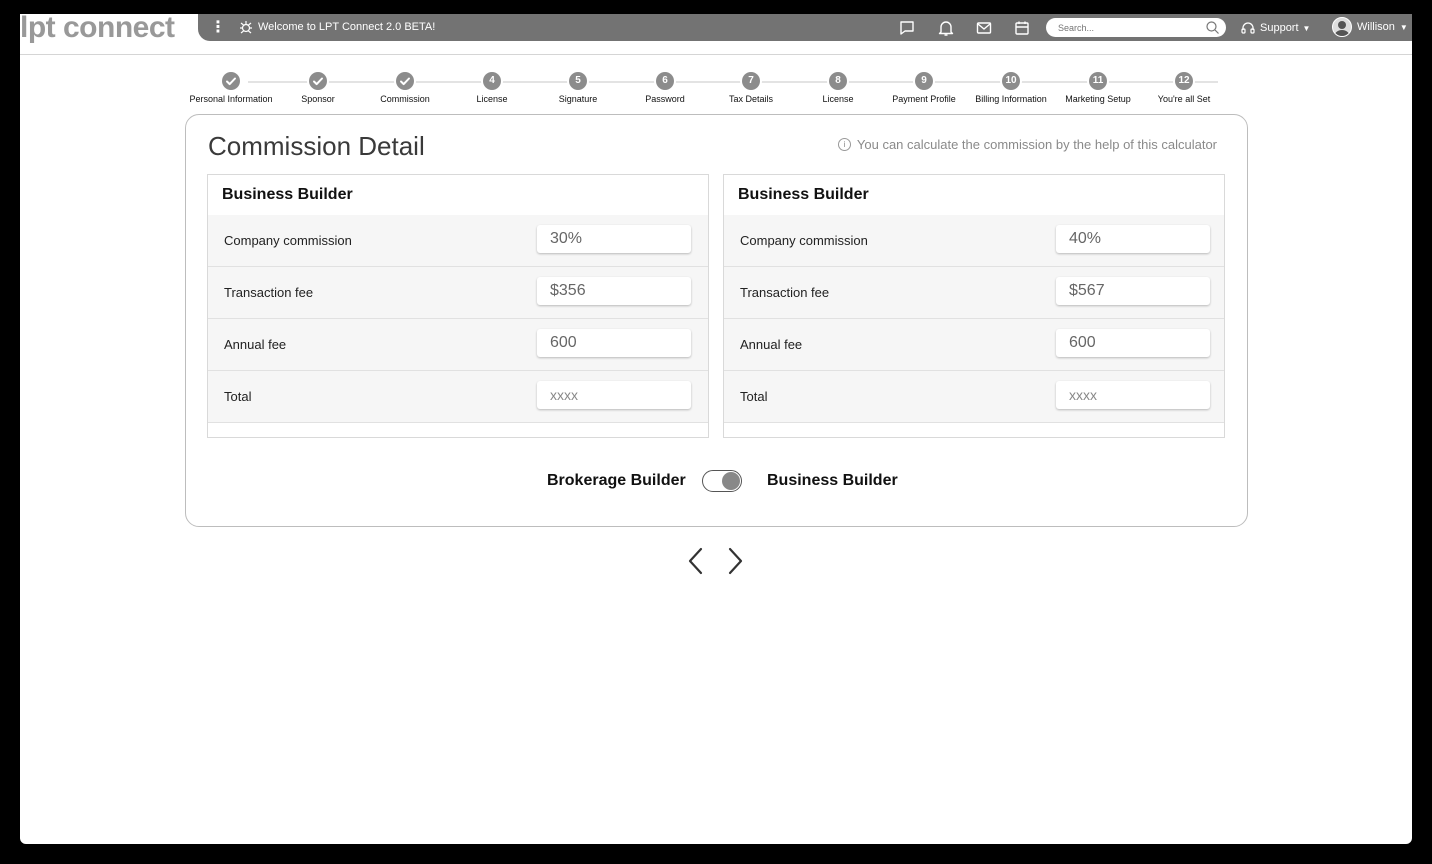 Image resolution: width=1432 pixels, height=864 pixels. Describe the element at coordinates (405, 99) in the screenshot. I see `step-label: Commission` at that location.